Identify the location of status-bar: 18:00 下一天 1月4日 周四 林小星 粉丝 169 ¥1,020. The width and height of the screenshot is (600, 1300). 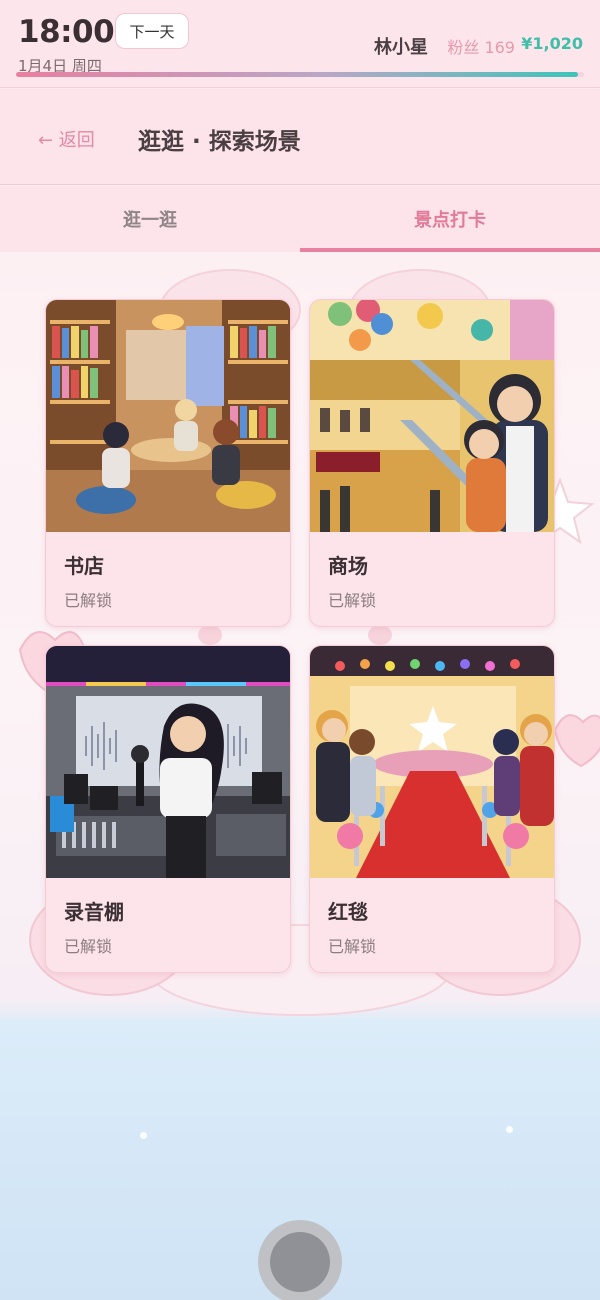
(300, 44).